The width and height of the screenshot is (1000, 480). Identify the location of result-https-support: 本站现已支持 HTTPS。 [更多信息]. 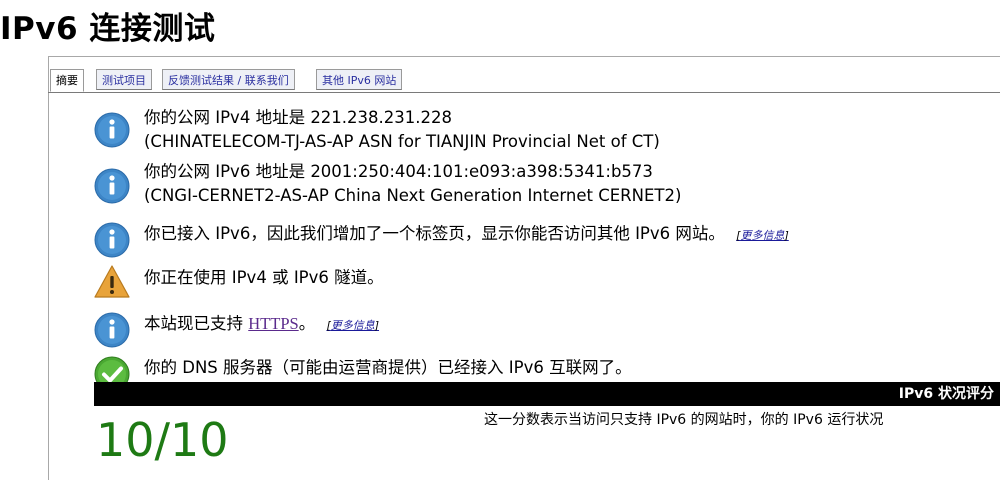
(534, 328).